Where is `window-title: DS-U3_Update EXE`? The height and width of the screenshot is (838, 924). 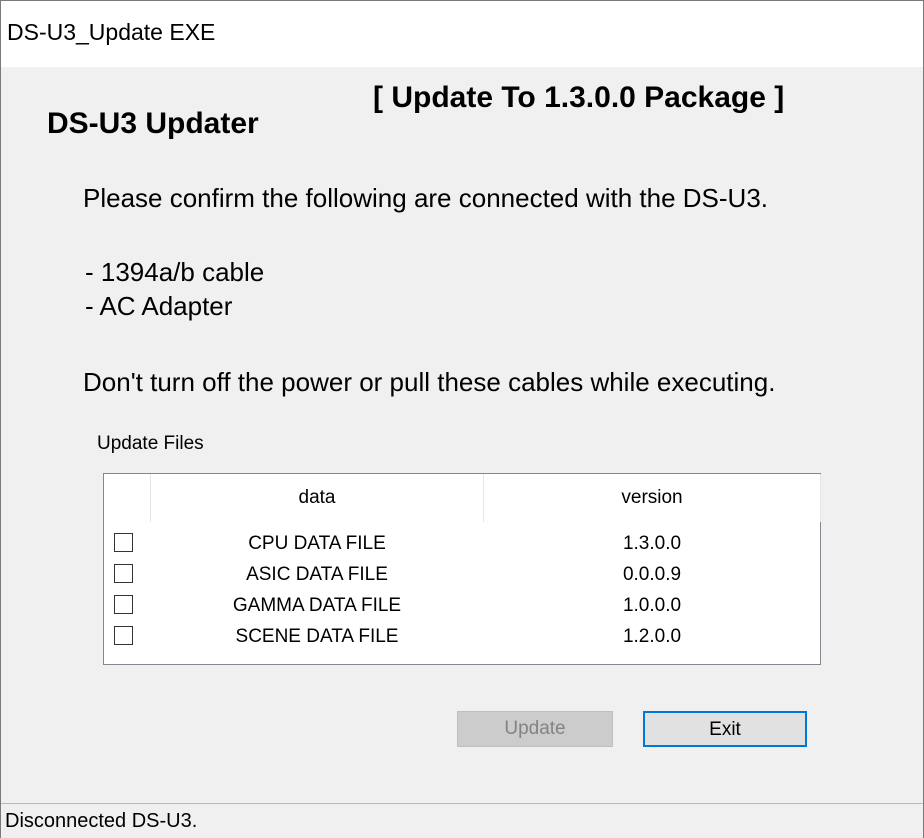
window-title: DS-U3_Update EXE is located at coordinates (111, 32).